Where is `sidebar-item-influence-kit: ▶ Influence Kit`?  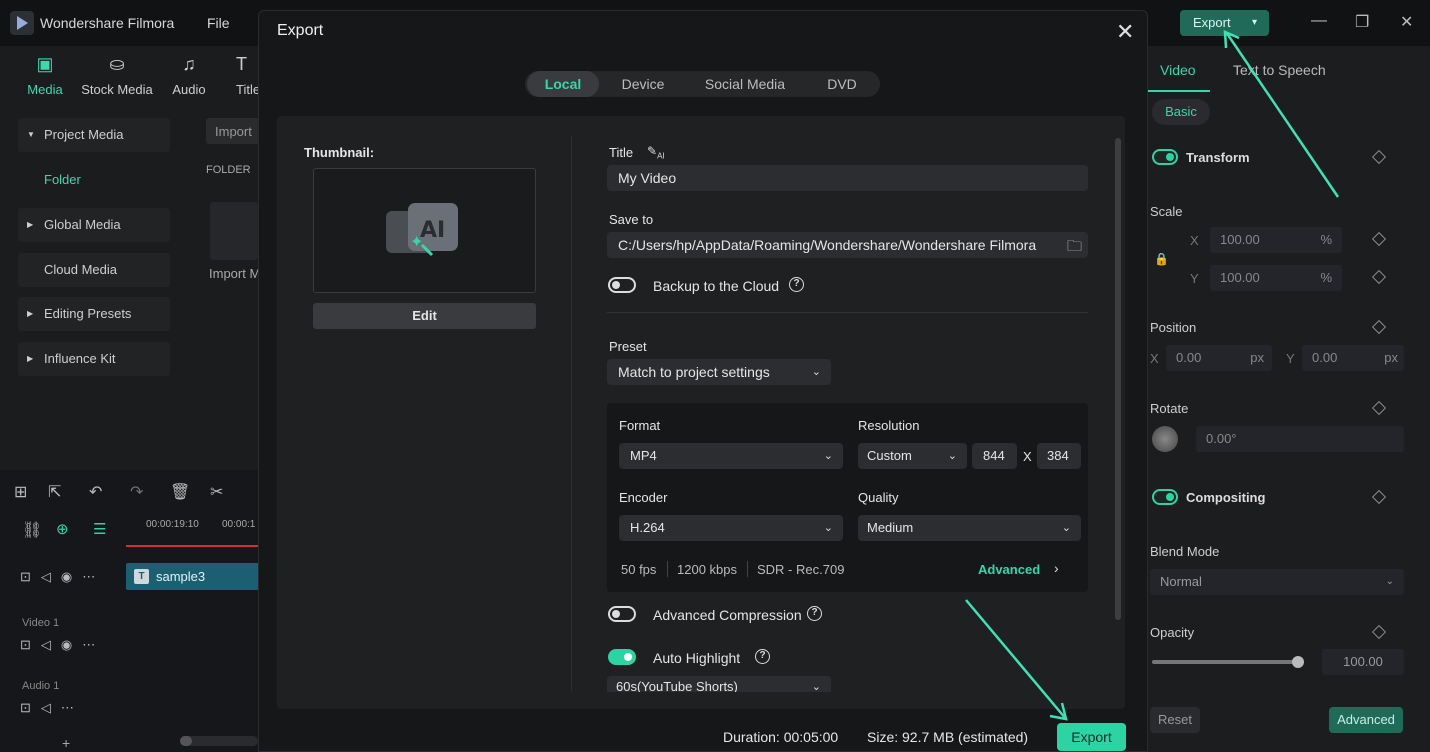 sidebar-item-influence-kit: ▶ Influence Kit is located at coordinates (94, 359).